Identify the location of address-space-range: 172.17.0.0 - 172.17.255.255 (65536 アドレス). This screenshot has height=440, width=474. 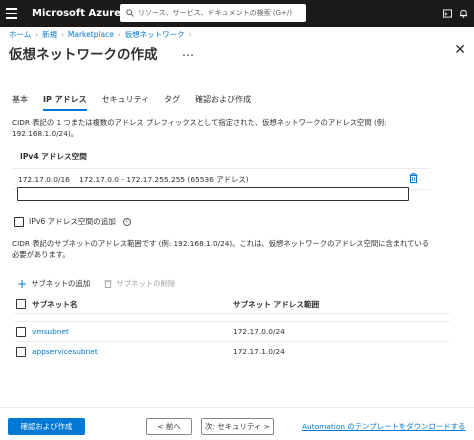
(164, 179).